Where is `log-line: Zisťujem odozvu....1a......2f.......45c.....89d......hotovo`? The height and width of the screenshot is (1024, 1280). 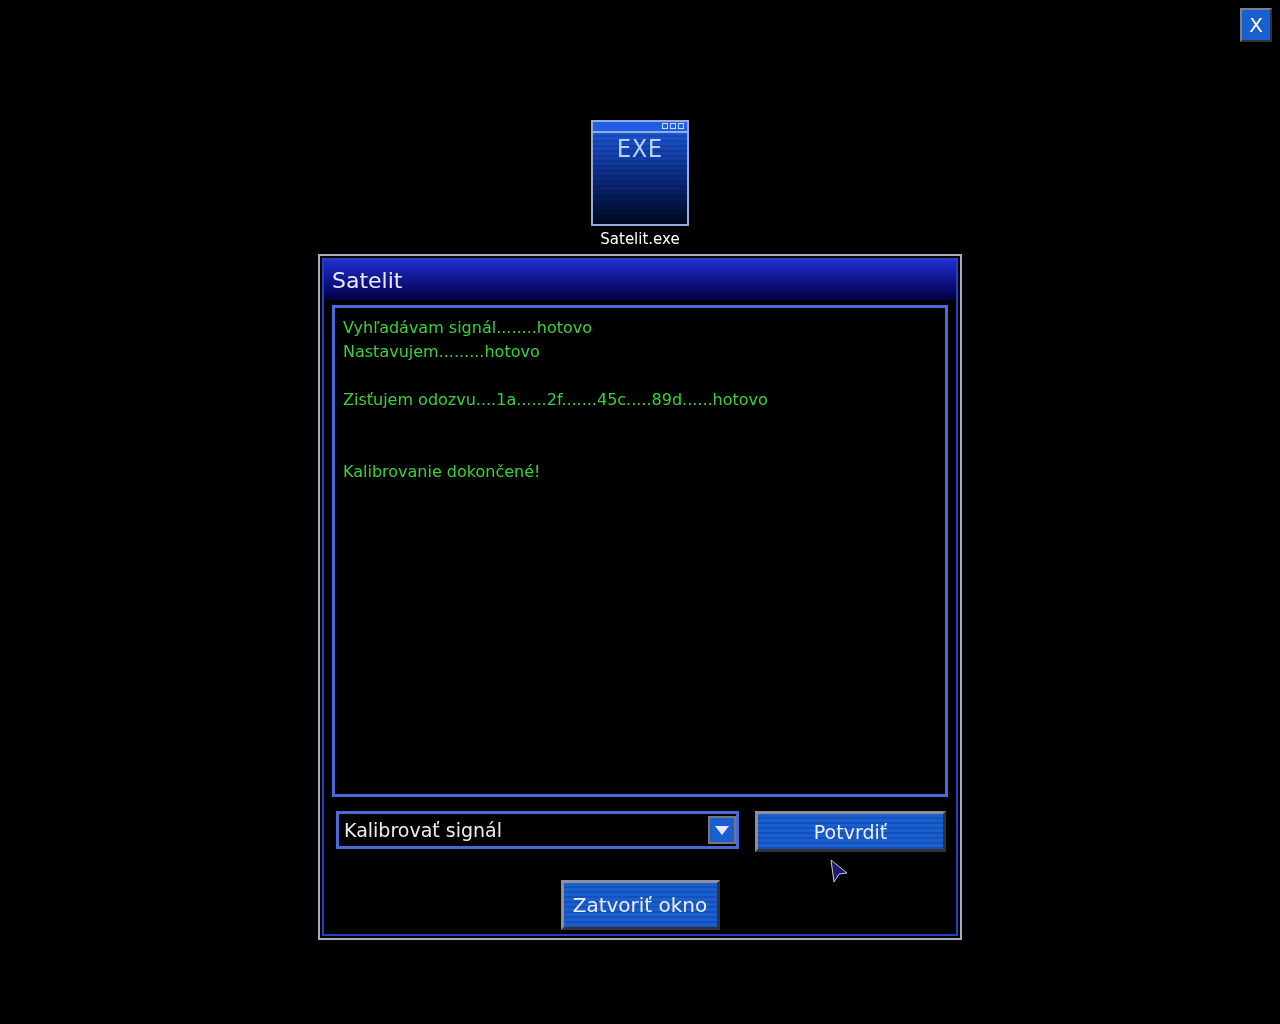
log-line: Zisťujem odozvu....1a......2f.......45c.....89d......hotovo is located at coordinates (556, 400).